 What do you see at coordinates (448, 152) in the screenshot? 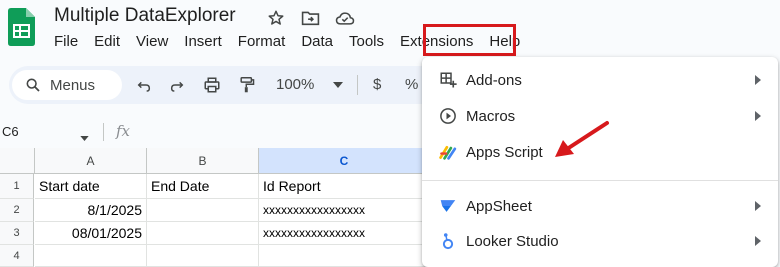
I see `apps-script-icon` at bounding box center [448, 152].